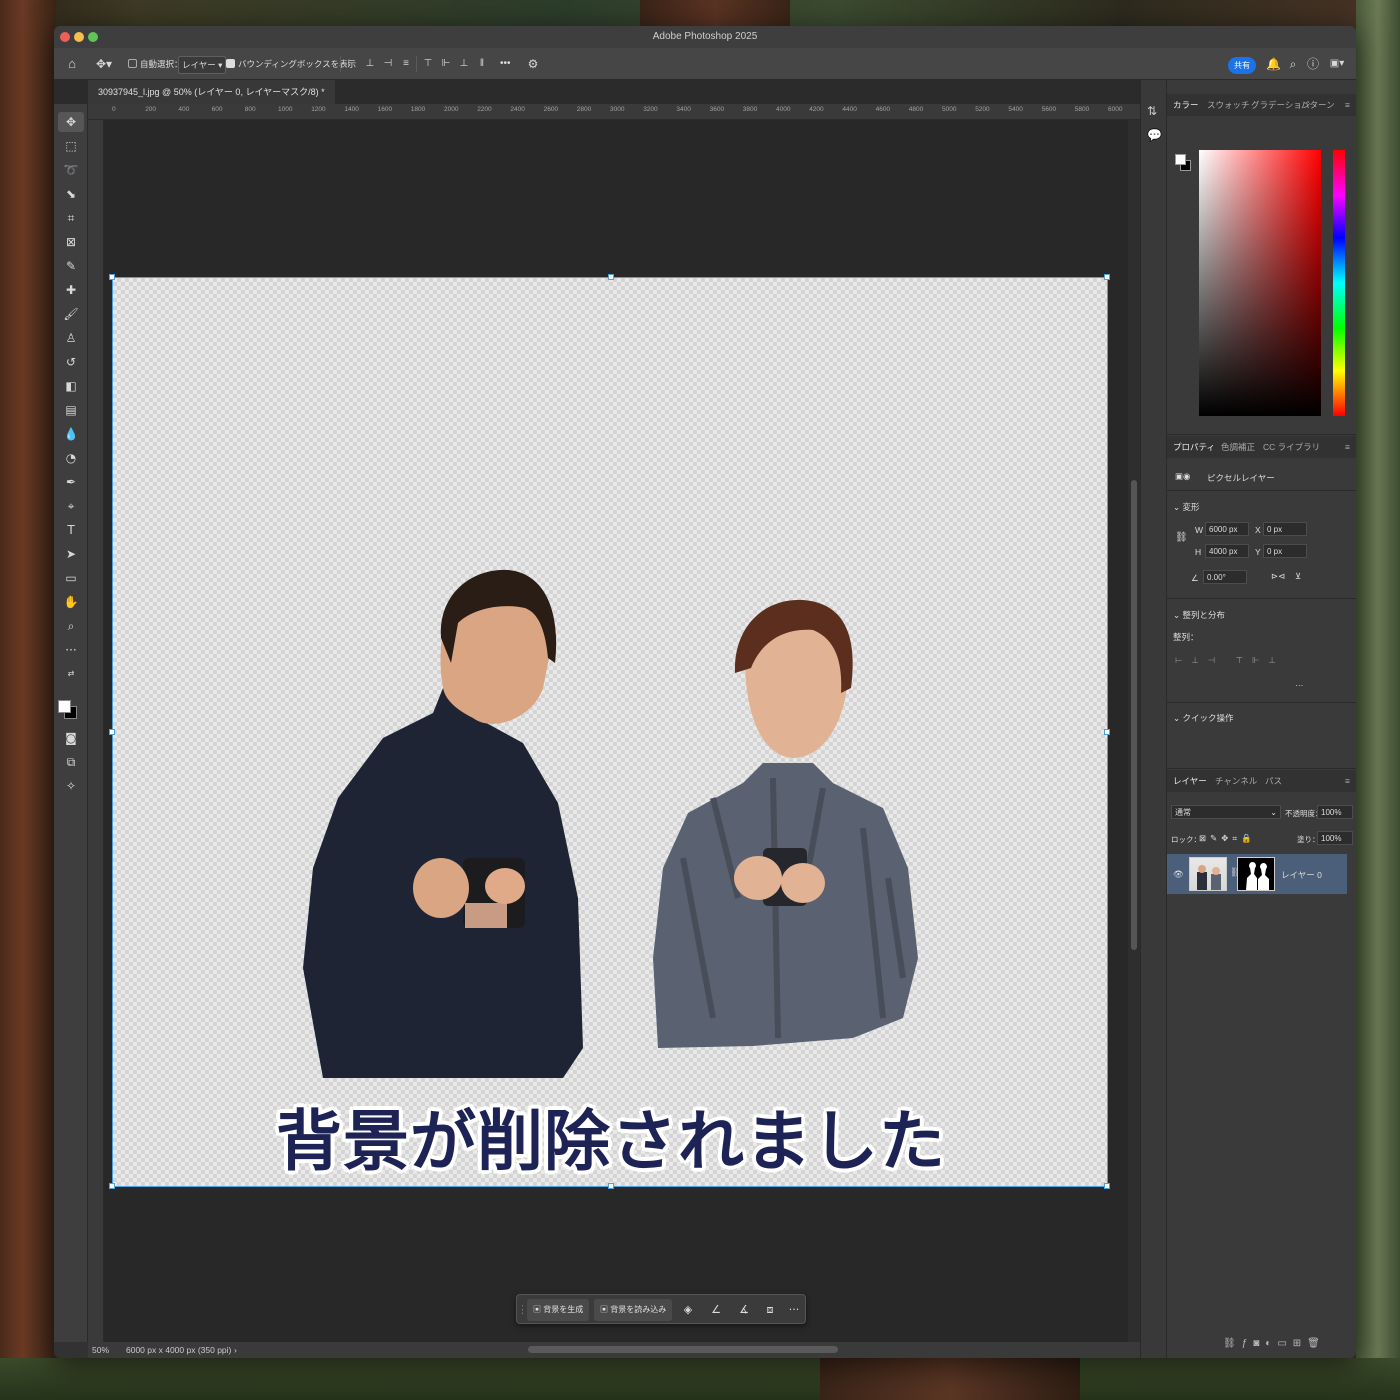 This screenshot has width=1400, height=1400. I want to click on document-info: 6000 px x 4000 px (350 ppi), so click(178, 1350).